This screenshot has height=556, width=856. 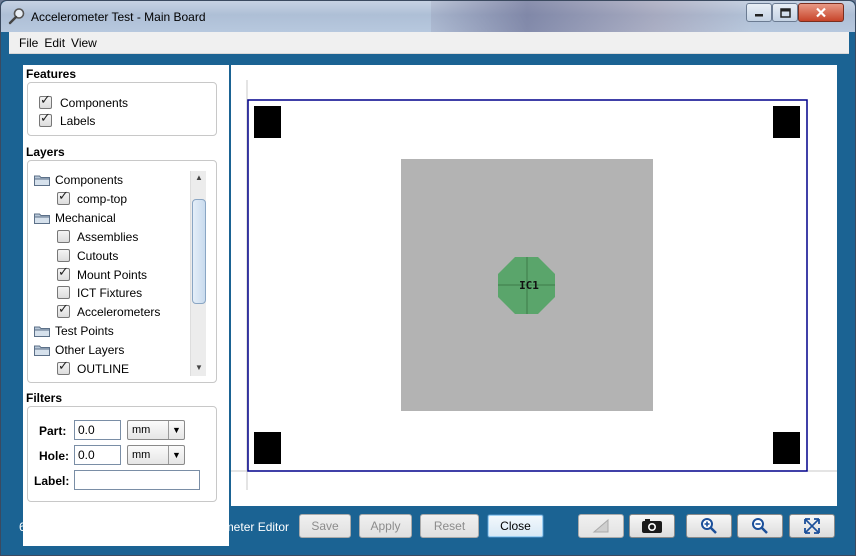 I want to click on zoom-in-icon, so click(x=709, y=526).